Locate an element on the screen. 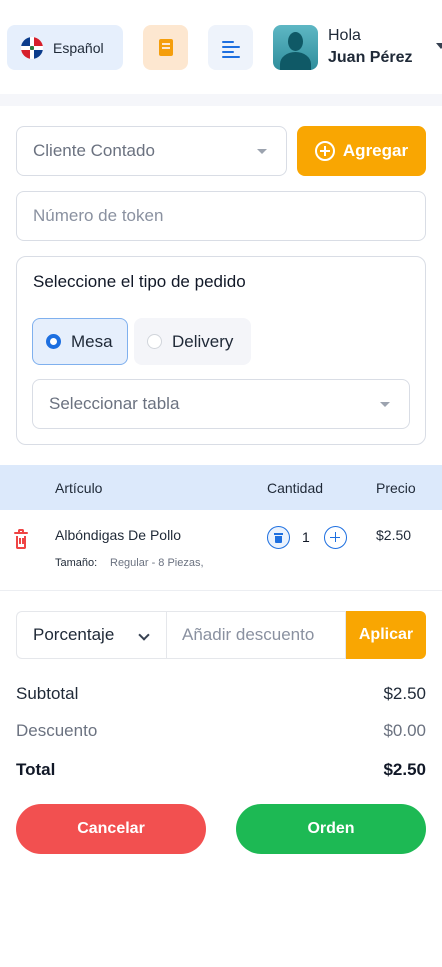 The image size is (442, 967). table-select-placeholder: Seleccionar tabla is located at coordinates (114, 403).